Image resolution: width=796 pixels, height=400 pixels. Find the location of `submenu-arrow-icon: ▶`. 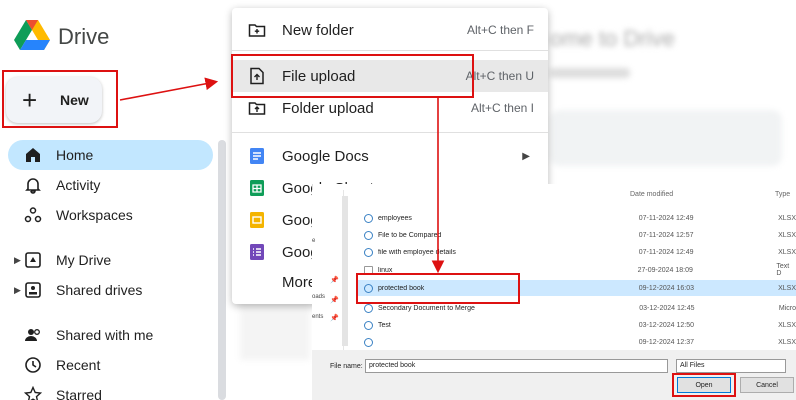

submenu-arrow-icon: ▶ is located at coordinates (526, 156).